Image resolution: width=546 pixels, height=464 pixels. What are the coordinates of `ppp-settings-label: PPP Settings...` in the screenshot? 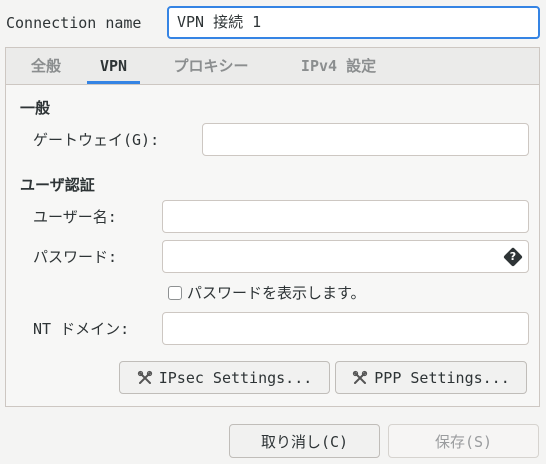 It's located at (442, 377).